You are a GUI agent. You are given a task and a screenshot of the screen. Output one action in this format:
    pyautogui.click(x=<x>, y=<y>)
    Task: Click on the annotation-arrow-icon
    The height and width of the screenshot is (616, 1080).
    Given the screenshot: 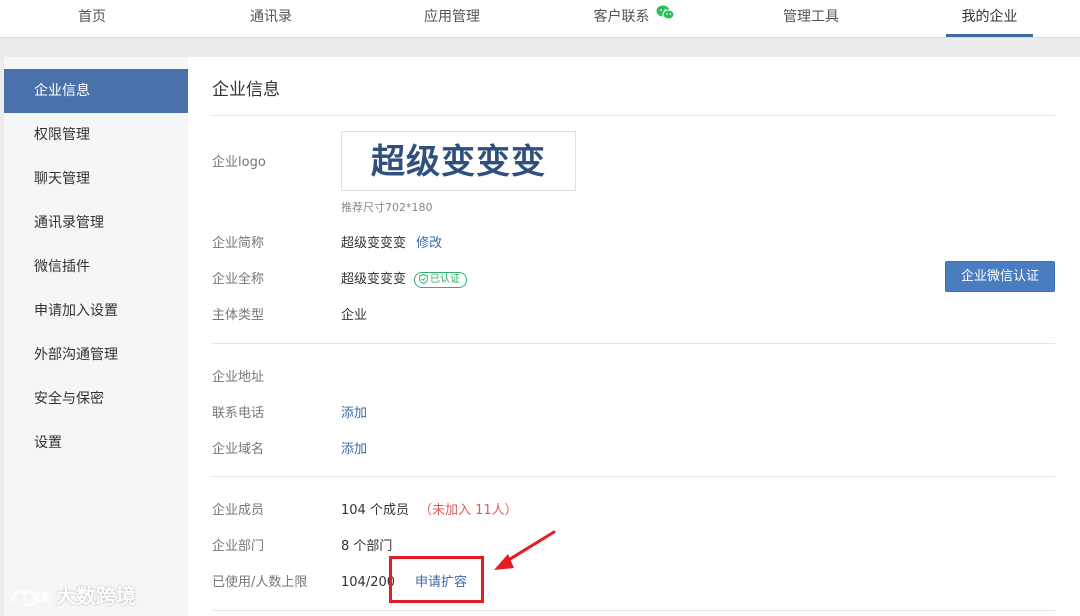 What is the action you would take?
    pyautogui.click(x=525, y=550)
    